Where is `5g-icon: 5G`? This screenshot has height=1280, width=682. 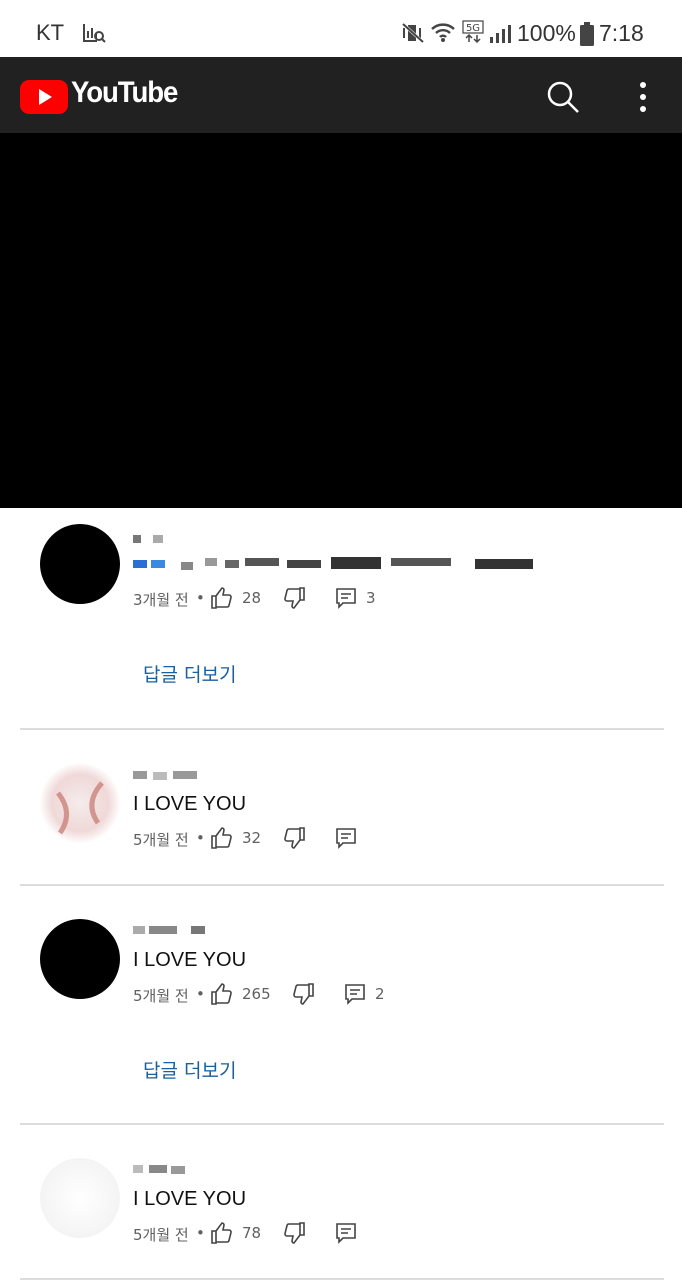 5g-icon: 5G is located at coordinates (473, 34).